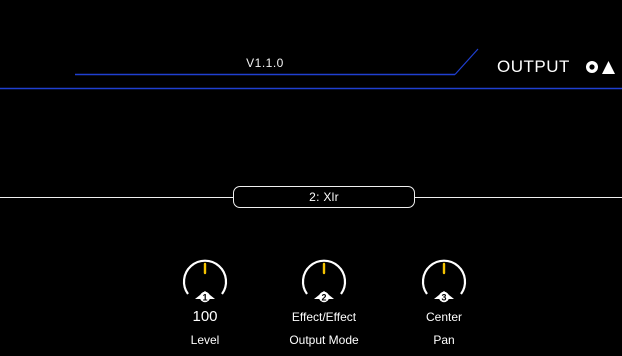 The image size is (622, 356). I want to click on pan-knob: 3 Center Pan, so click(444, 304).